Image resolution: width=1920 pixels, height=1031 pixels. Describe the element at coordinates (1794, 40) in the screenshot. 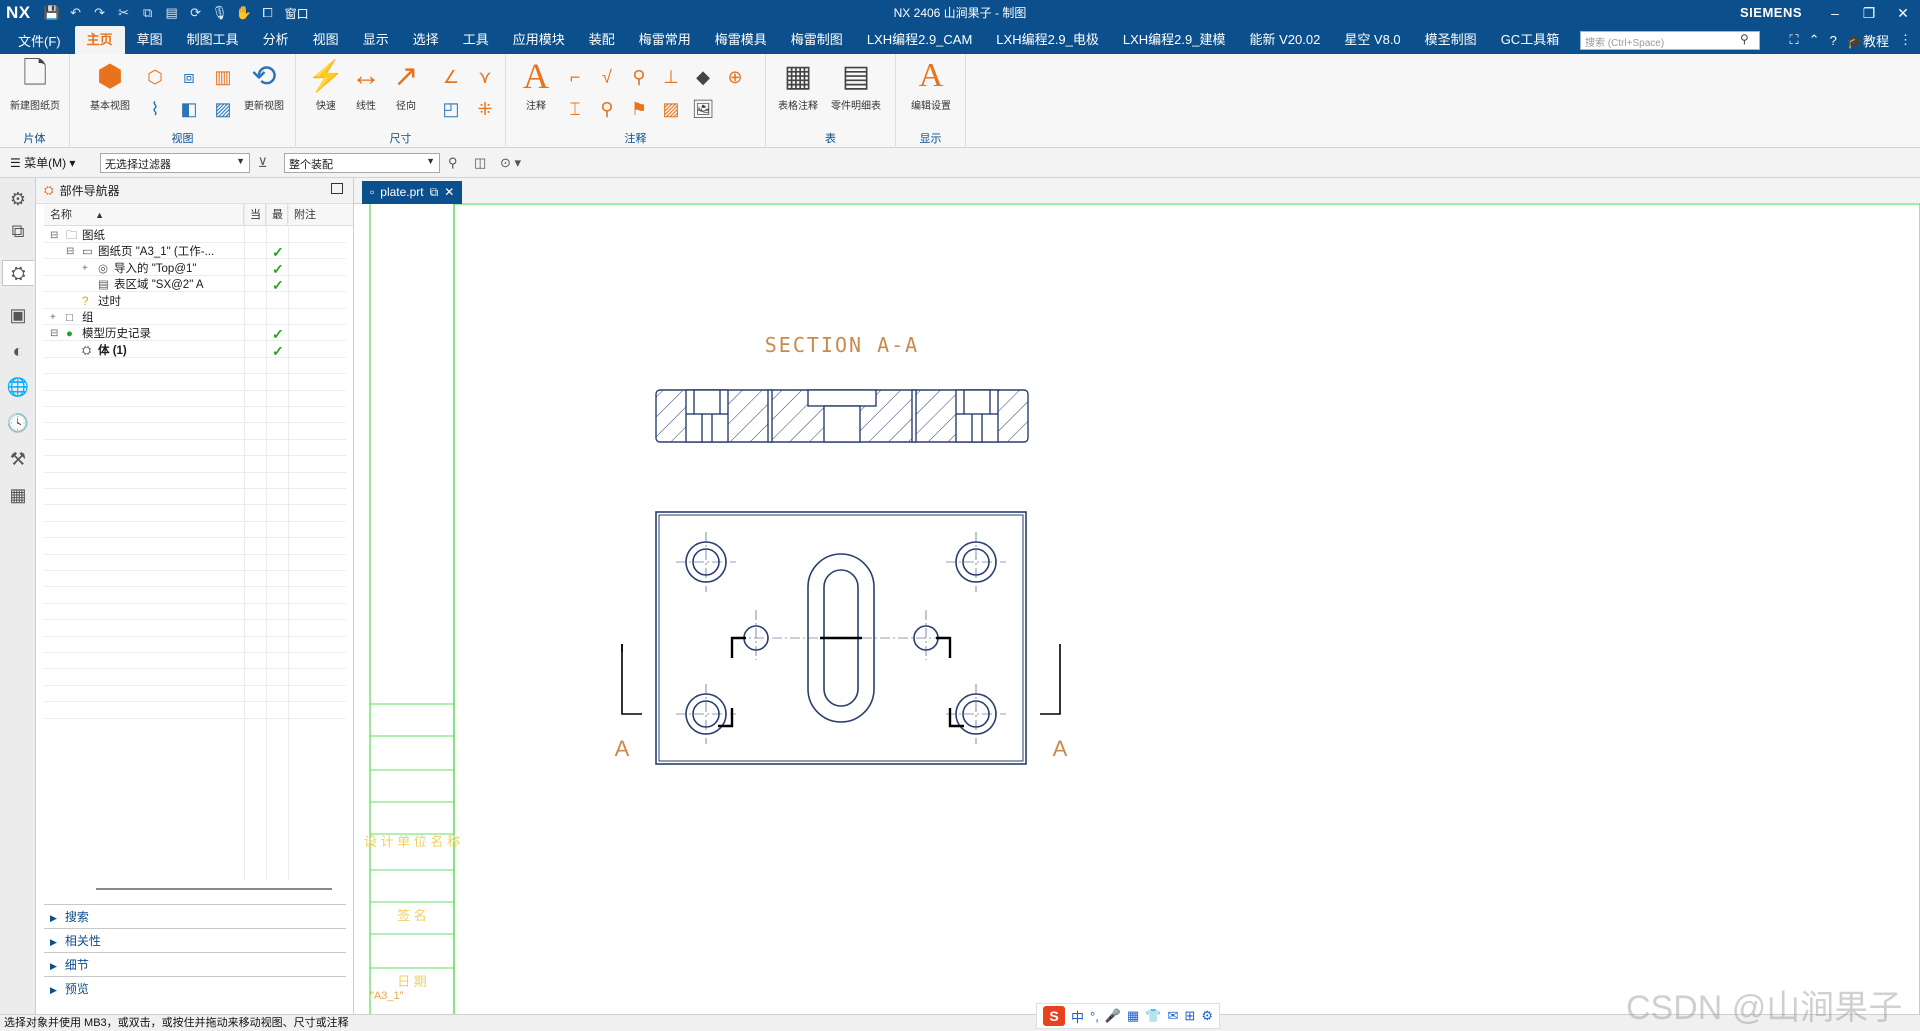

I see `fullscreen-icon: ⛶` at that location.